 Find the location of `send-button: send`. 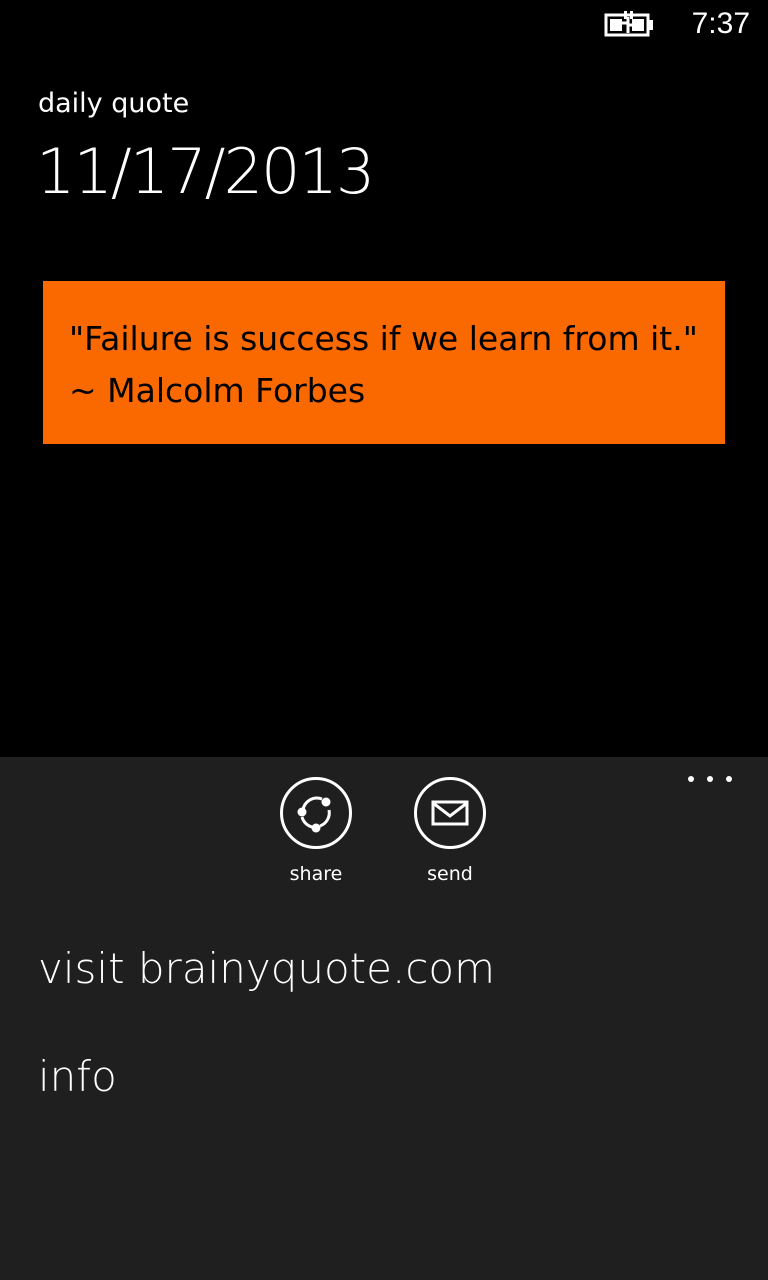

send-button: send is located at coordinates (450, 831).